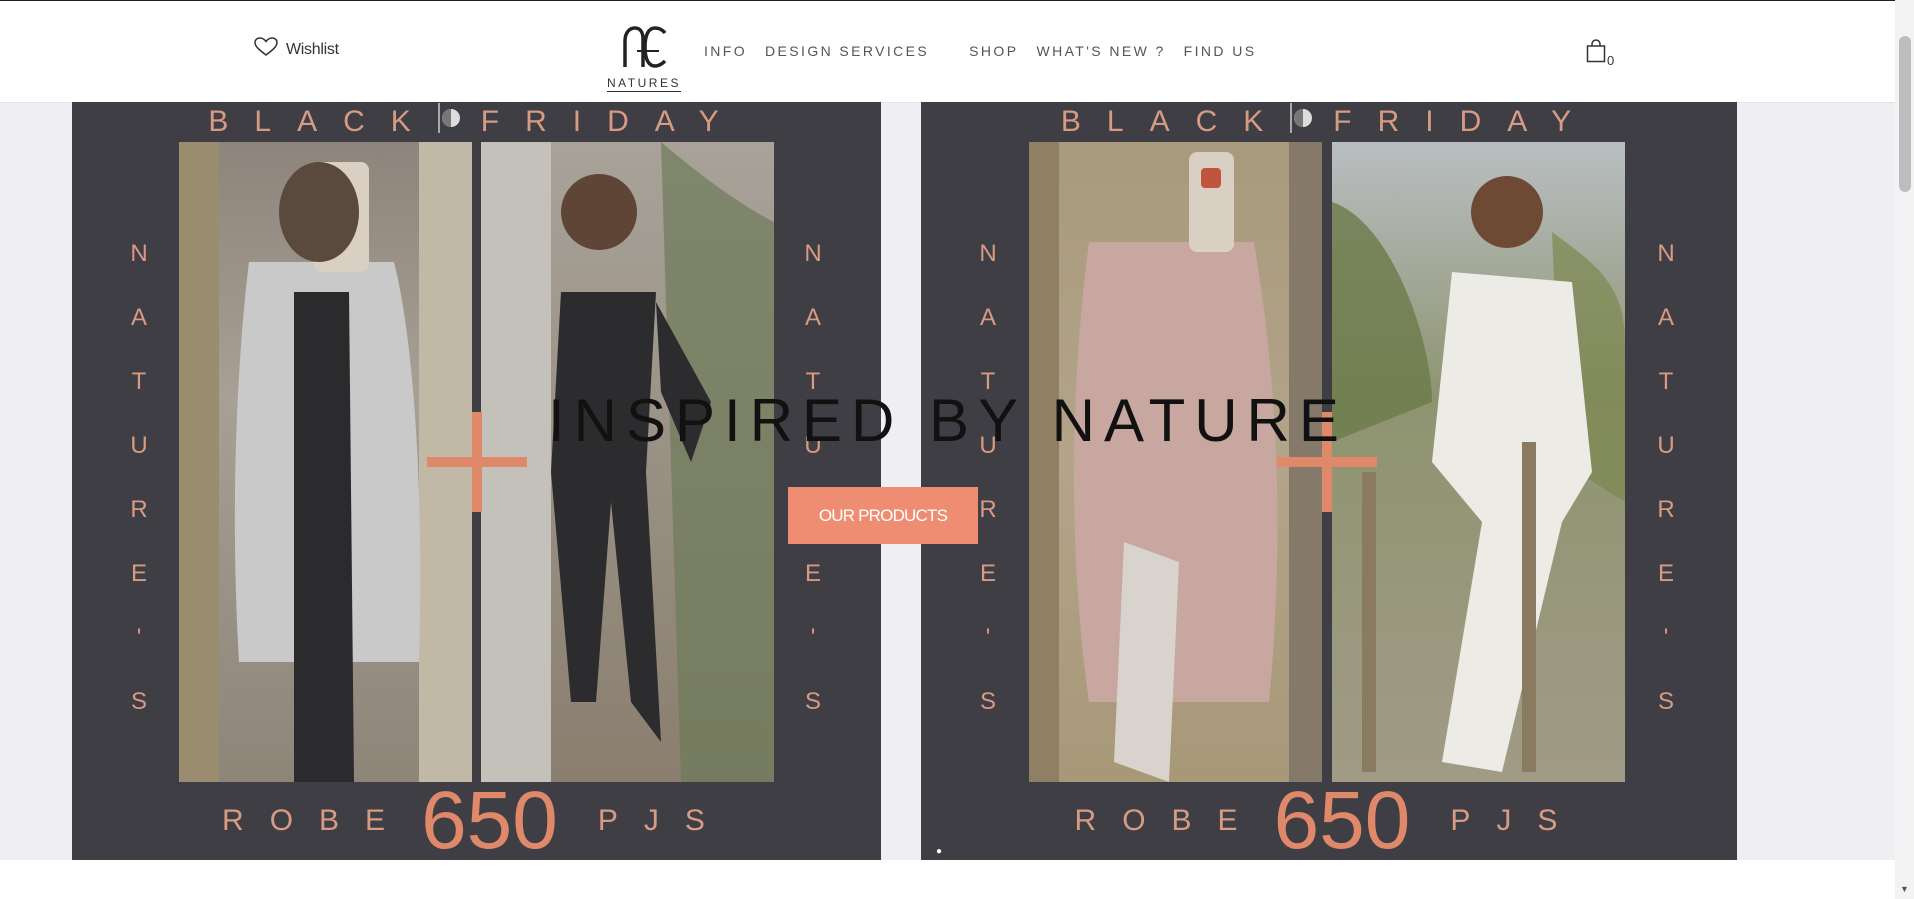 Image resolution: width=1914 pixels, height=899 pixels. I want to click on logo-text: NATURES, so click(644, 84).